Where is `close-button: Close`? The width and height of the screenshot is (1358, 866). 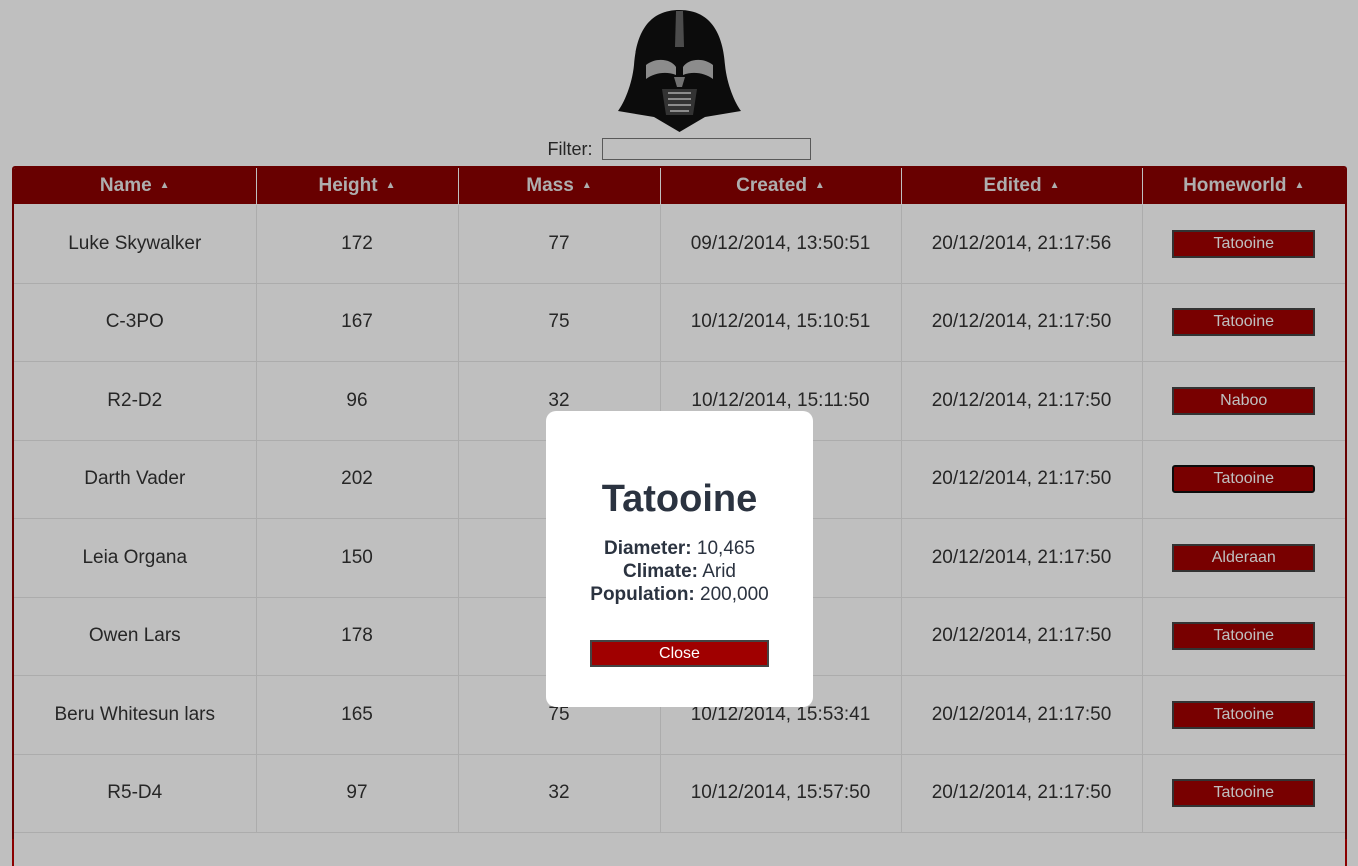 close-button: Close is located at coordinates (679, 653).